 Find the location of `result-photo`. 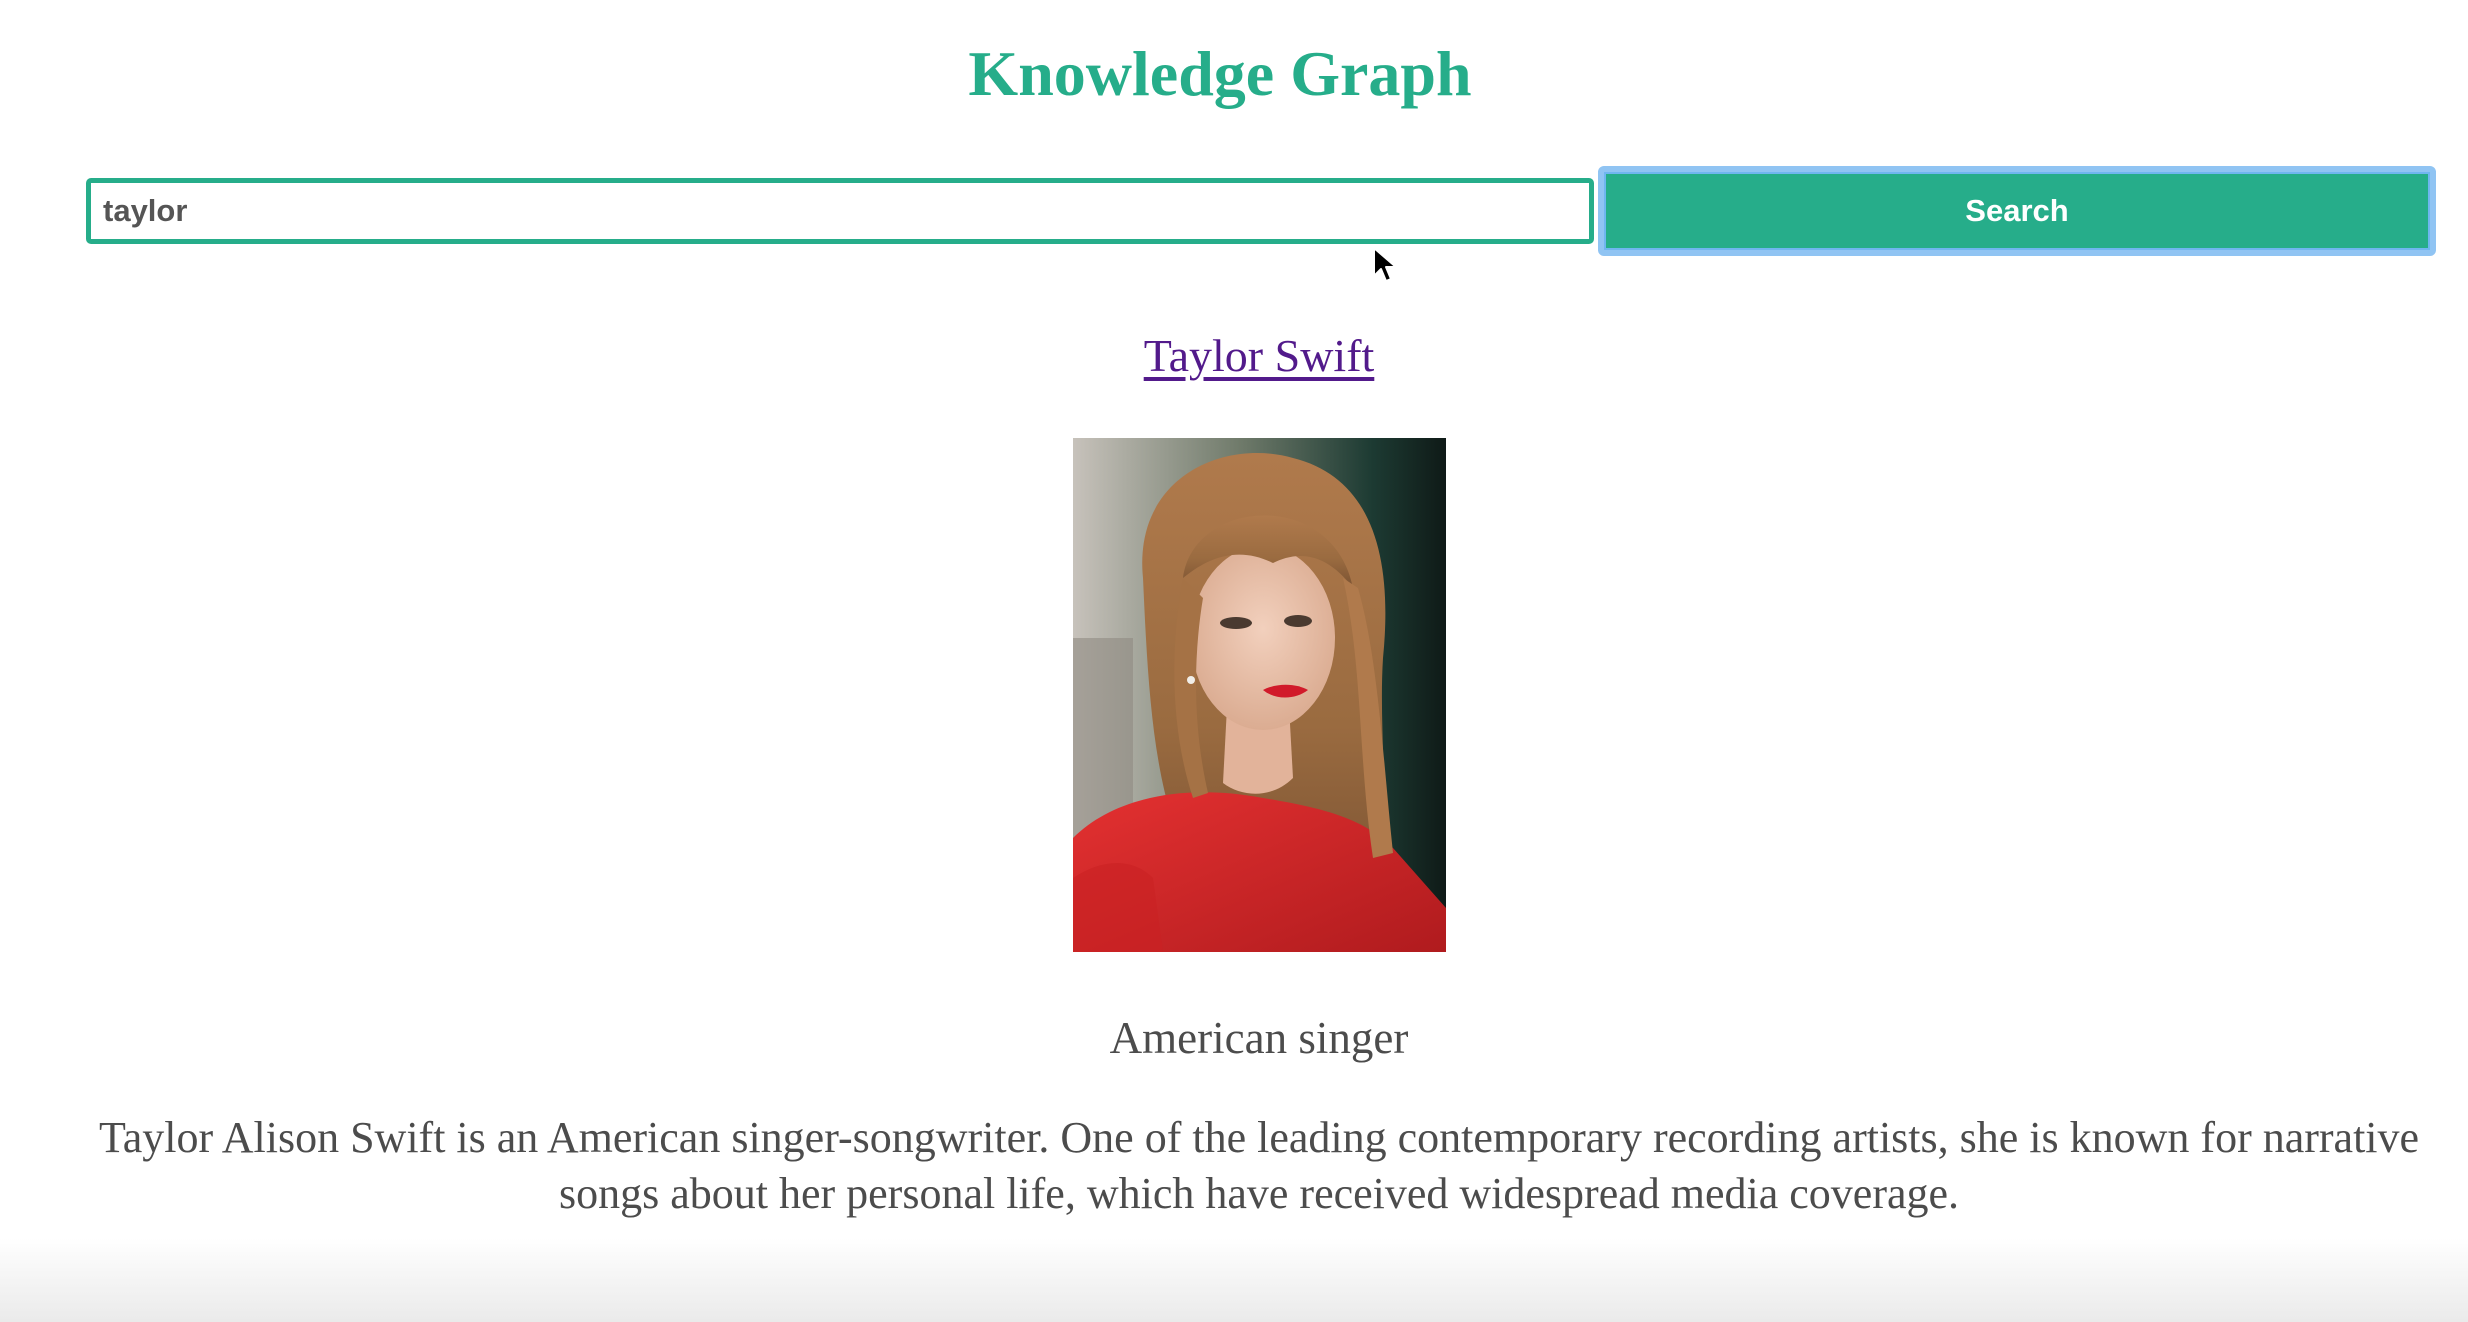

result-photo is located at coordinates (1259, 695).